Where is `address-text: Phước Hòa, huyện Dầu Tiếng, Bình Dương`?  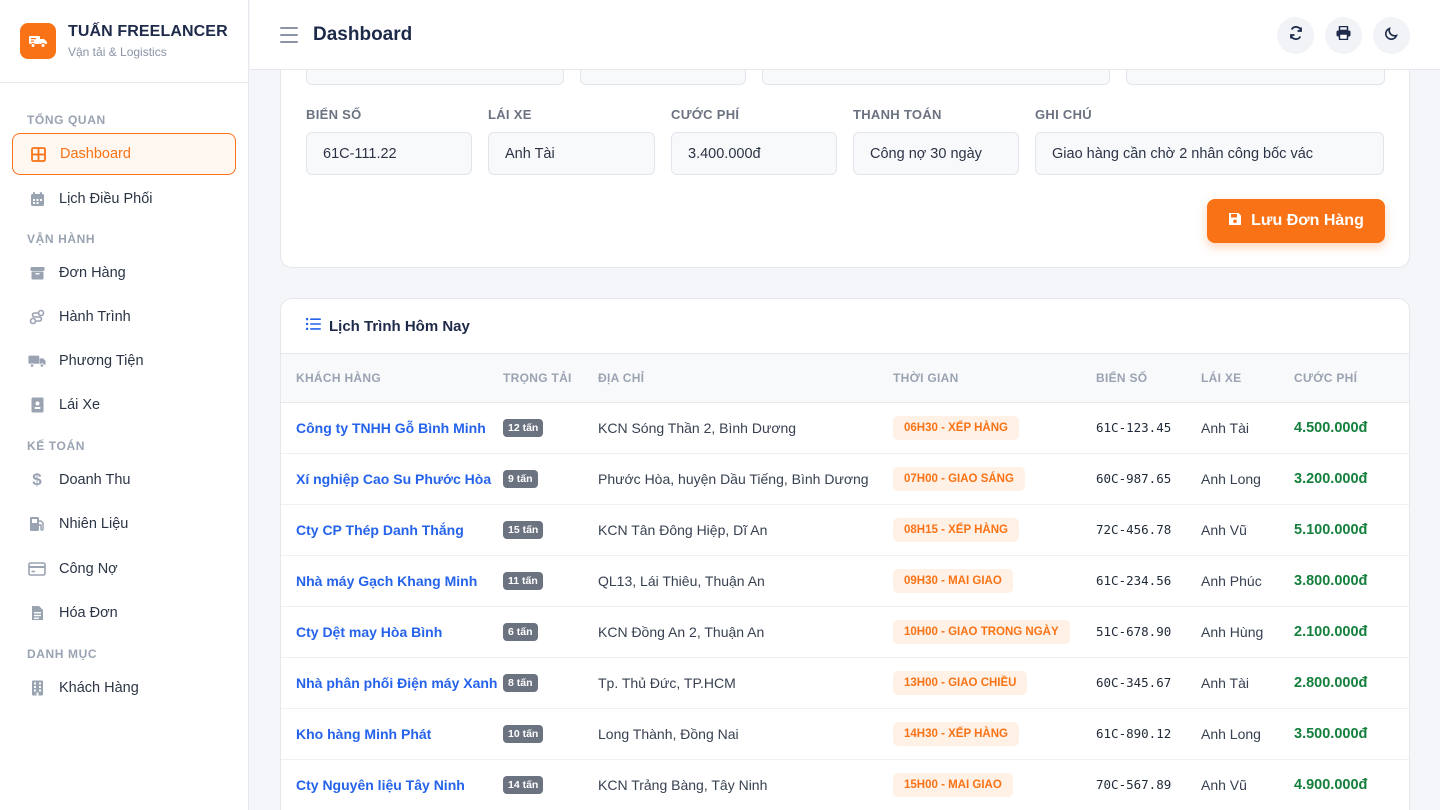 address-text: Phước Hòa, huyện Dầu Tiếng, Bình Dương is located at coordinates (733, 478).